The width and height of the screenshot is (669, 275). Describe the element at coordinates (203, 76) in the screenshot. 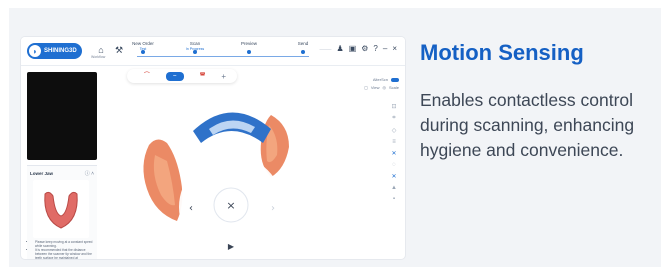

I see `bite-mode-icon: ◚` at that location.